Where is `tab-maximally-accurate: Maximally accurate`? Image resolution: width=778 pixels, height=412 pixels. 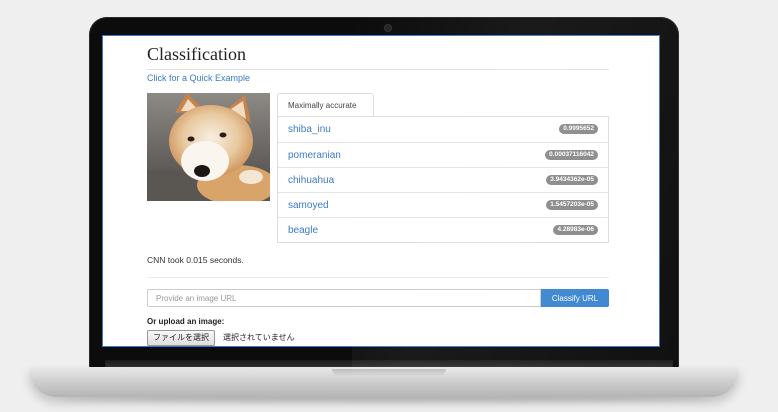
tab-maximally-accurate: Maximally accurate is located at coordinates (325, 105).